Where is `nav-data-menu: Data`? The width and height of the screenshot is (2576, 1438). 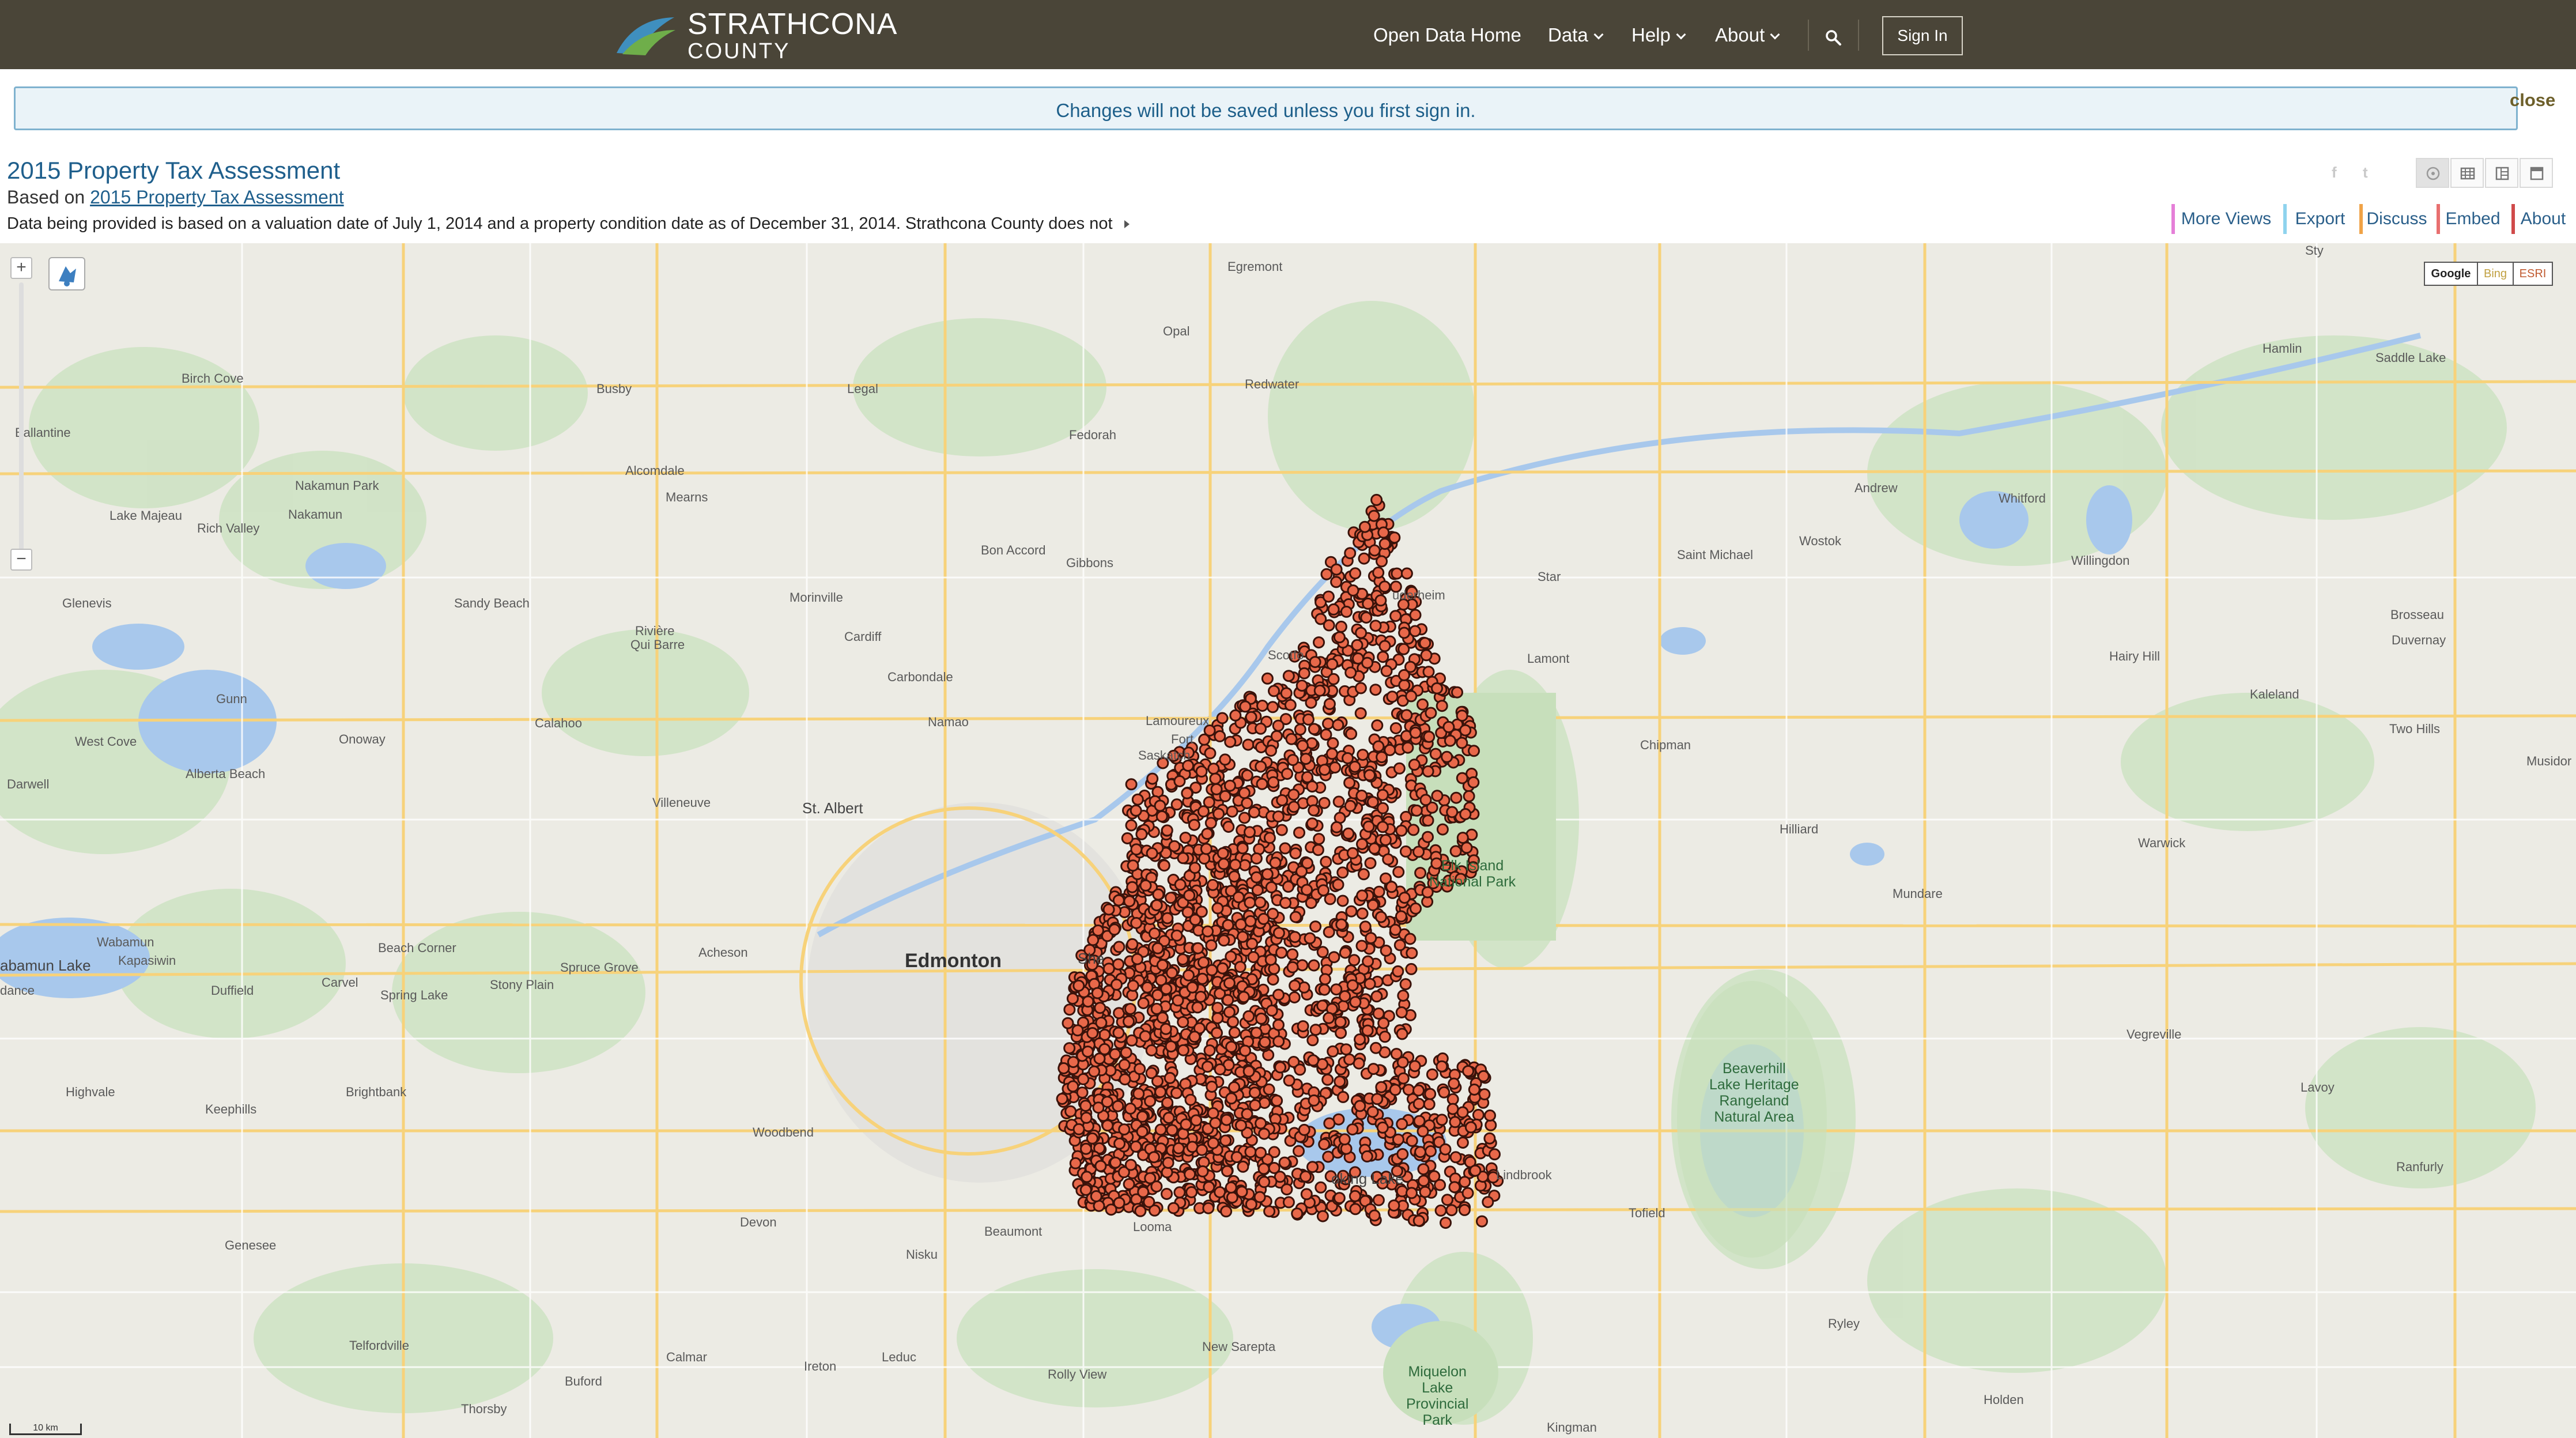
nav-data-menu: Data is located at coordinates (1576, 35).